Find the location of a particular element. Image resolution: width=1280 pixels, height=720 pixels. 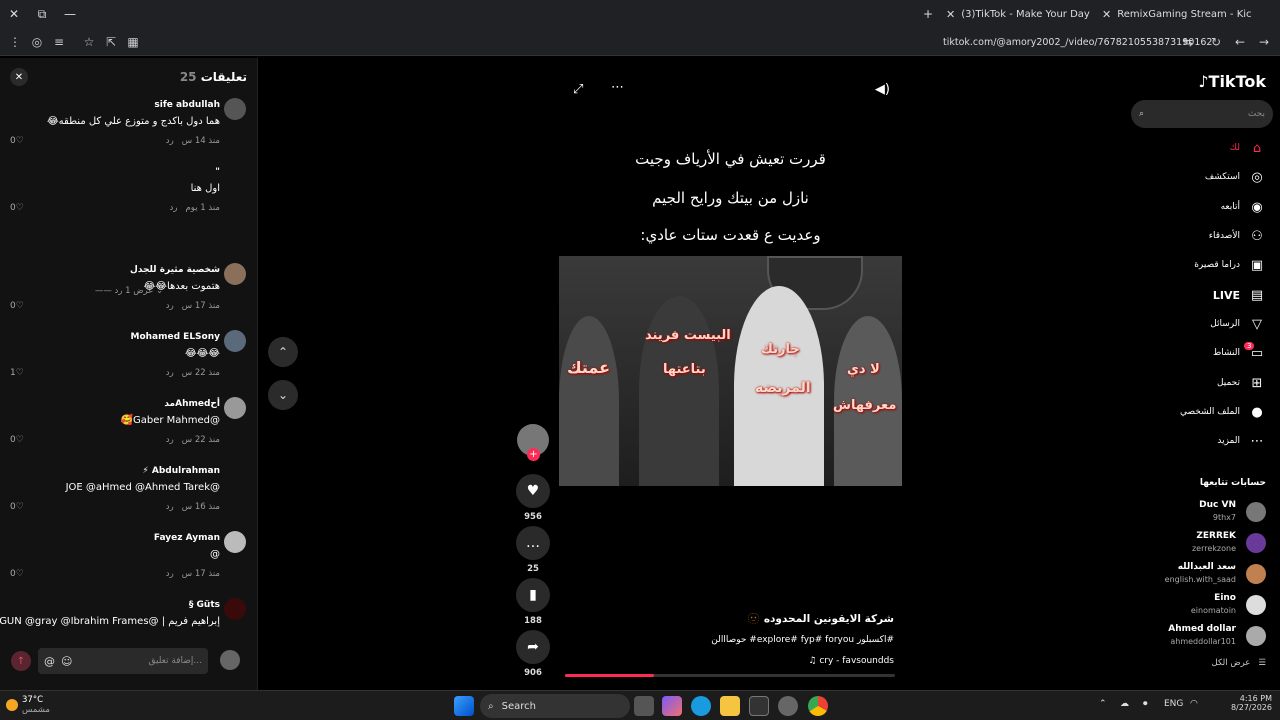

following-account: سعد العبدالله english.with_saad is located at coordinates (1196, 575).